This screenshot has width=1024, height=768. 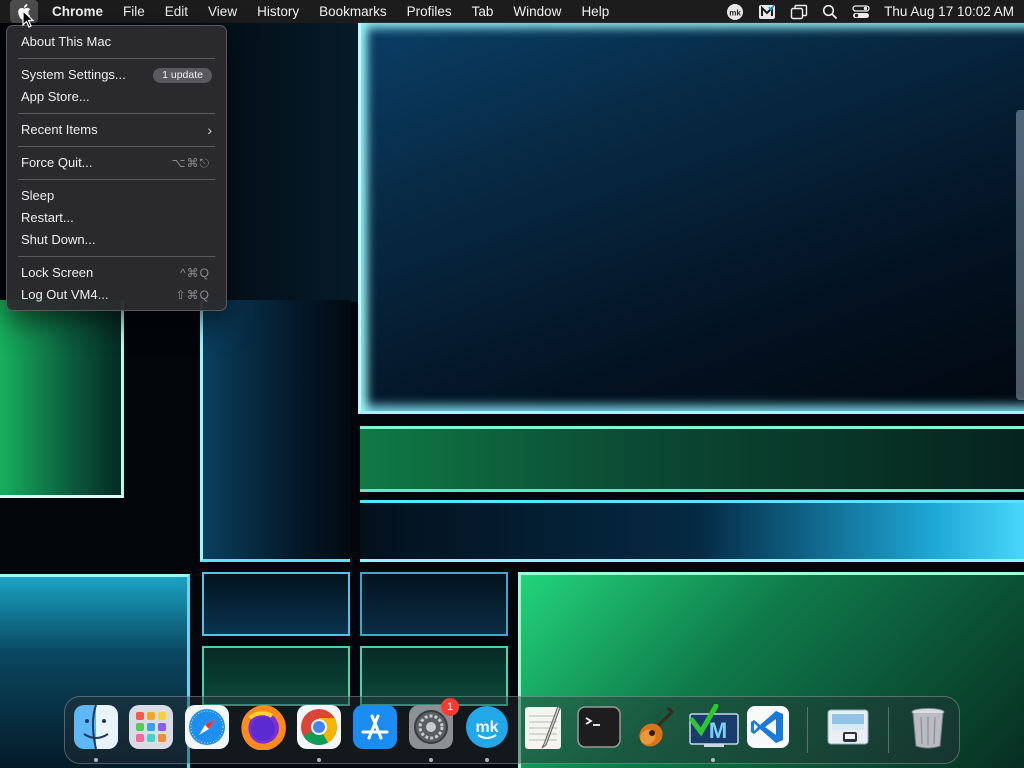 What do you see at coordinates (595, 11) in the screenshot?
I see `menu-help: Help` at bounding box center [595, 11].